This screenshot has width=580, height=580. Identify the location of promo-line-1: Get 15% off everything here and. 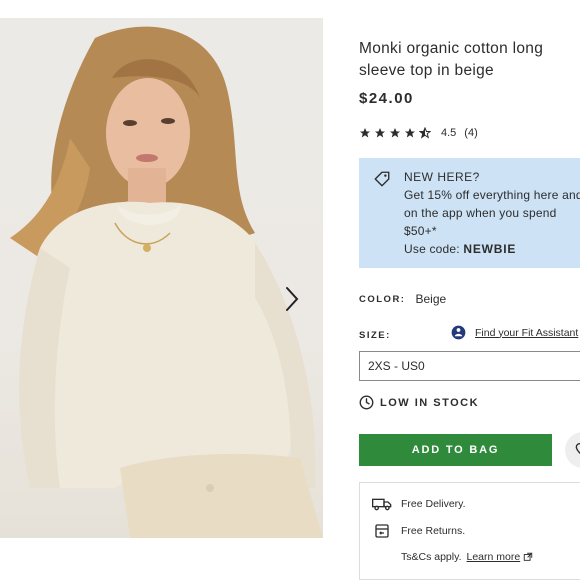
(492, 195).